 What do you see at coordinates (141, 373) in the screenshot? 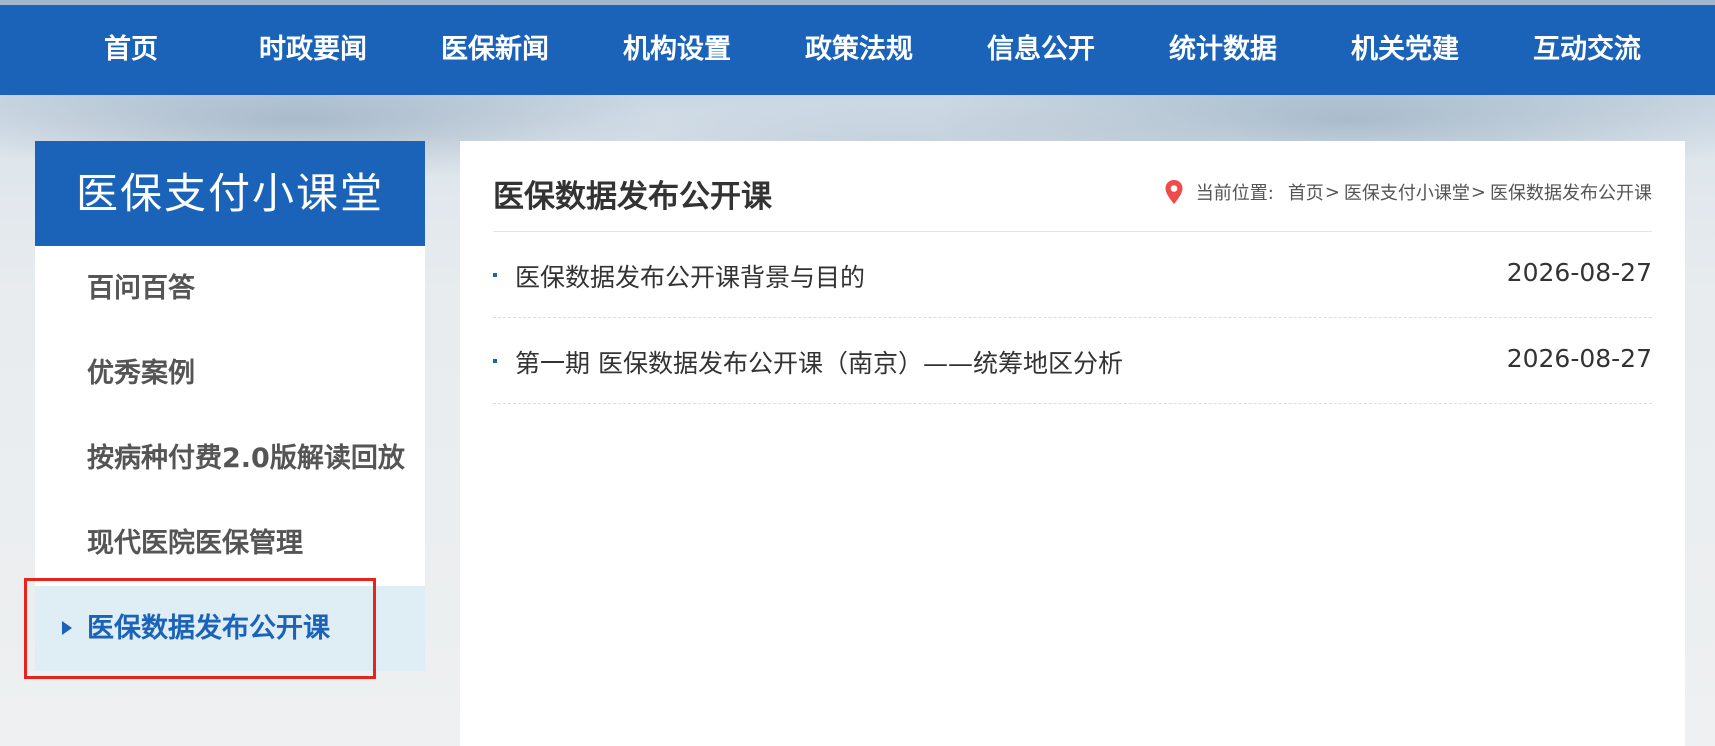
I see `sidebar-item-label: 优秀案例` at bounding box center [141, 373].